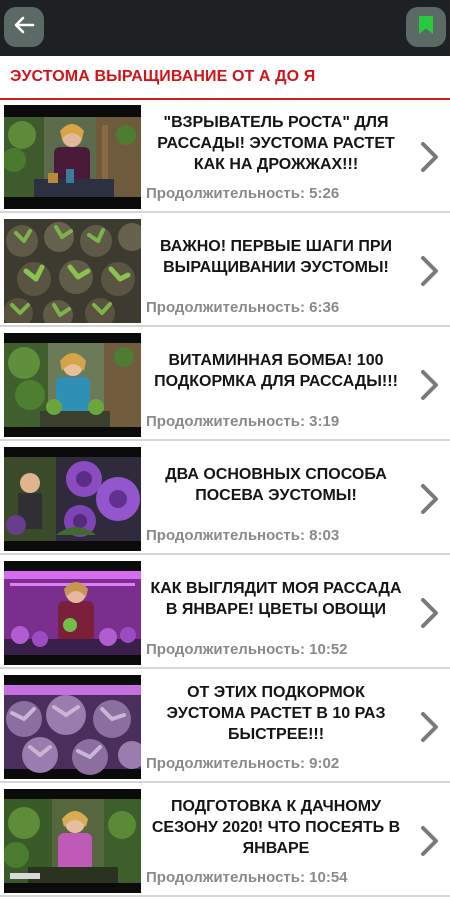 This screenshot has width=450, height=900. I want to click on arrow-left-icon, so click(24, 27).